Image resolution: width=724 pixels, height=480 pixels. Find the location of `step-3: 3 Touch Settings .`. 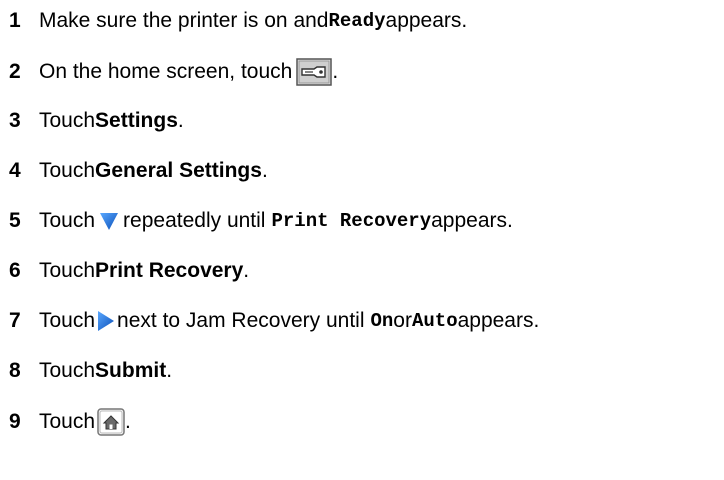

step-3: 3 Touch Settings . is located at coordinates (96, 121).